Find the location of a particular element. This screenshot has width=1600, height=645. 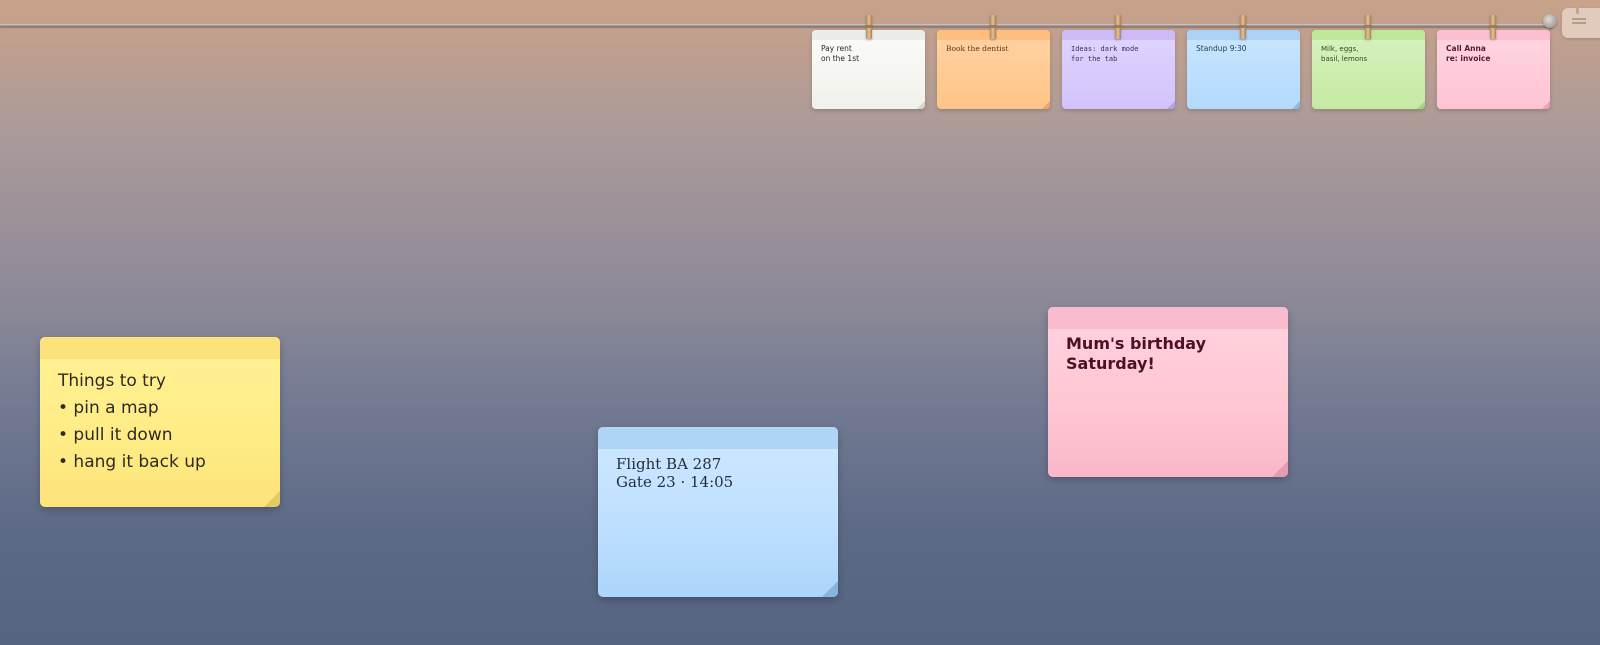

note-line: Gate 23 · 14:05 is located at coordinates (675, 482).